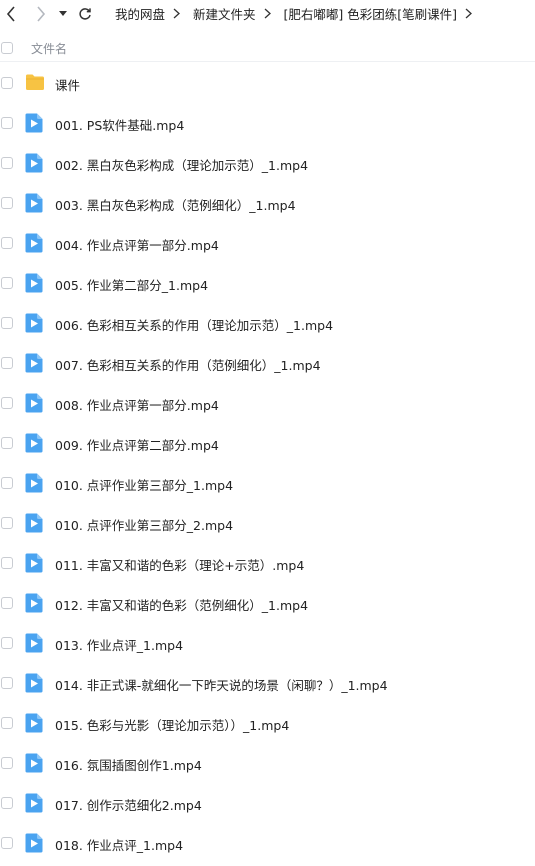 The height and width of the screenshot is (866, 535). Describe the element at coordinates (267, 443) in the screenshot. I see `file-row: 009. 作业点评第二部分.mp4` at that location.